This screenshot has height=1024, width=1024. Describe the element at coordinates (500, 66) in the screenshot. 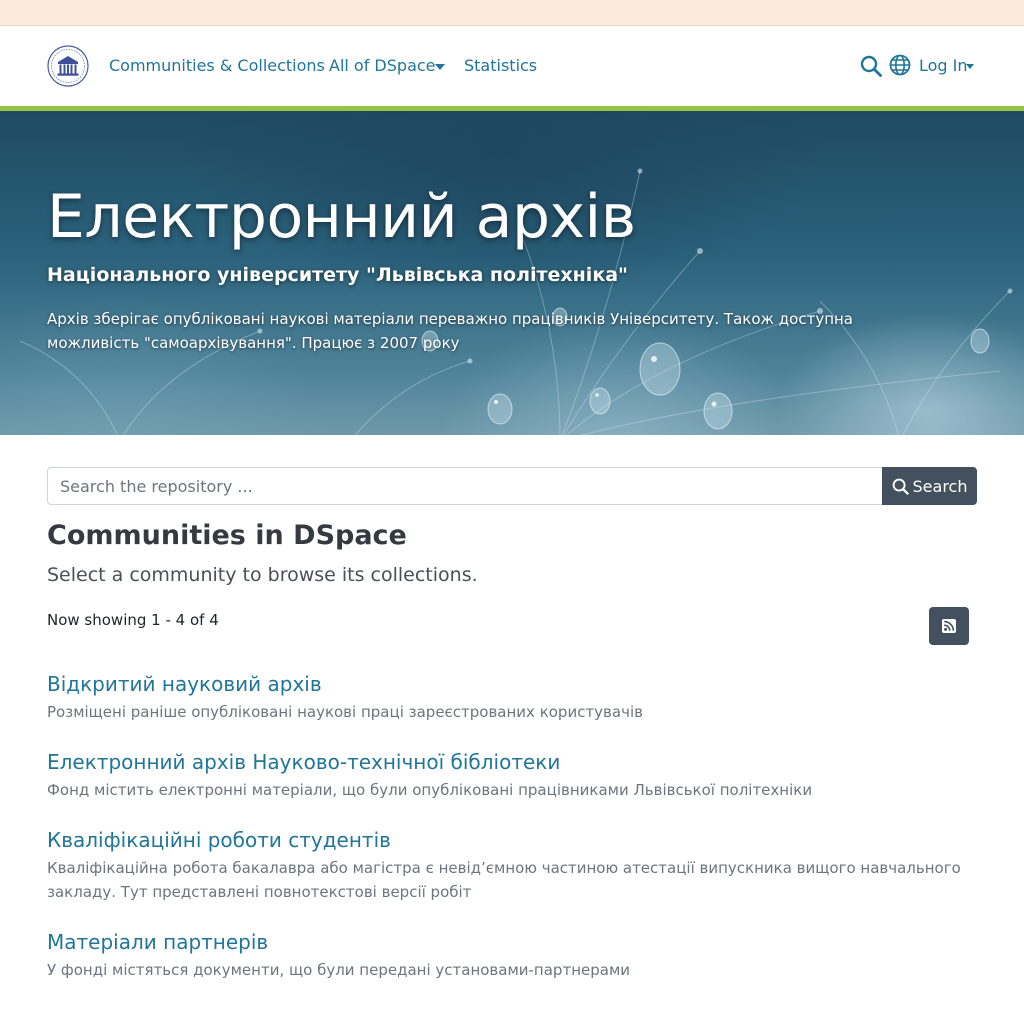

I see `nav-statistics: Statistics` at that location.